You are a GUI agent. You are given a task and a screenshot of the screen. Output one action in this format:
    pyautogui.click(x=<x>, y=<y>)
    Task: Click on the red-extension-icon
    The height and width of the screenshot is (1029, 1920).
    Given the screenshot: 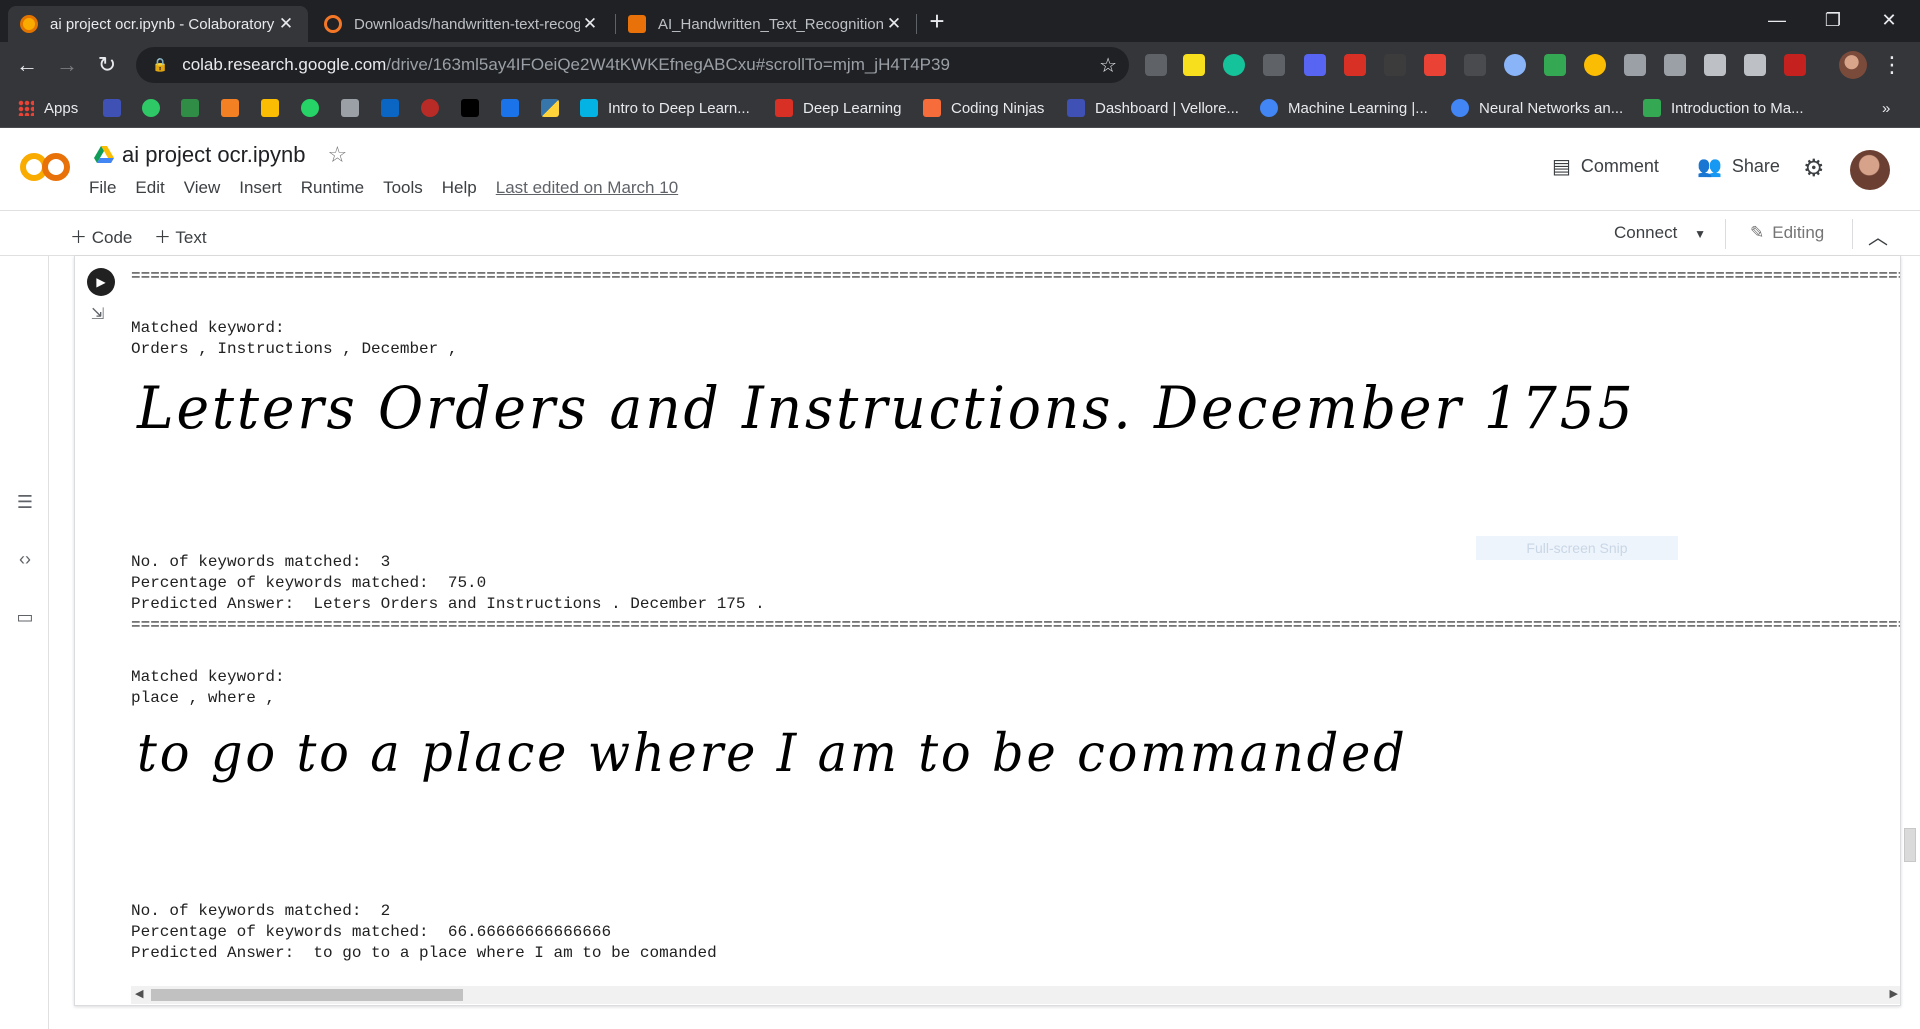 What is the action you would take?
    pyautogui.click(x=1795, y=65)
    